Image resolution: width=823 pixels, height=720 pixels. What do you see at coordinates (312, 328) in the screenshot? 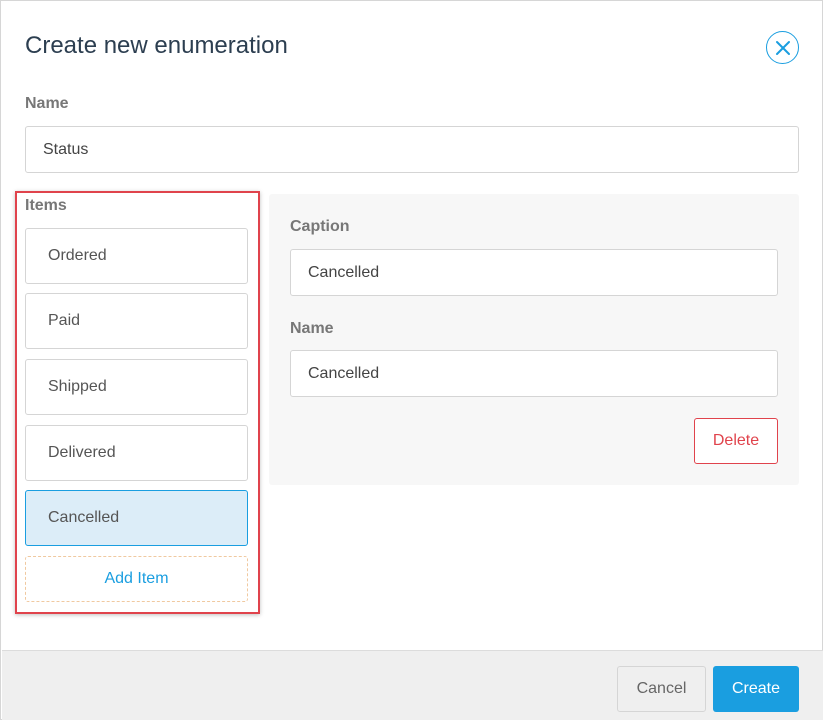
I see `item-name-label: Name` at bounding box center [312, 328].